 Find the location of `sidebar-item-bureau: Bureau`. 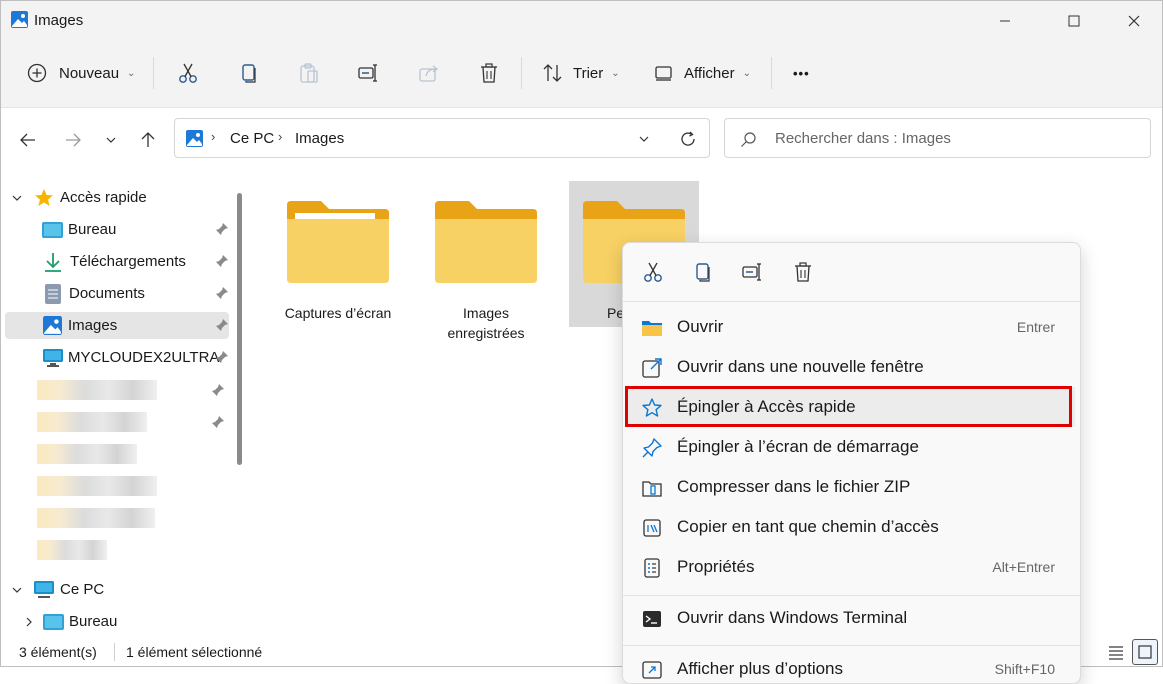

sidebar-item-bureau: Bureau is located at coordinates (117, 229).